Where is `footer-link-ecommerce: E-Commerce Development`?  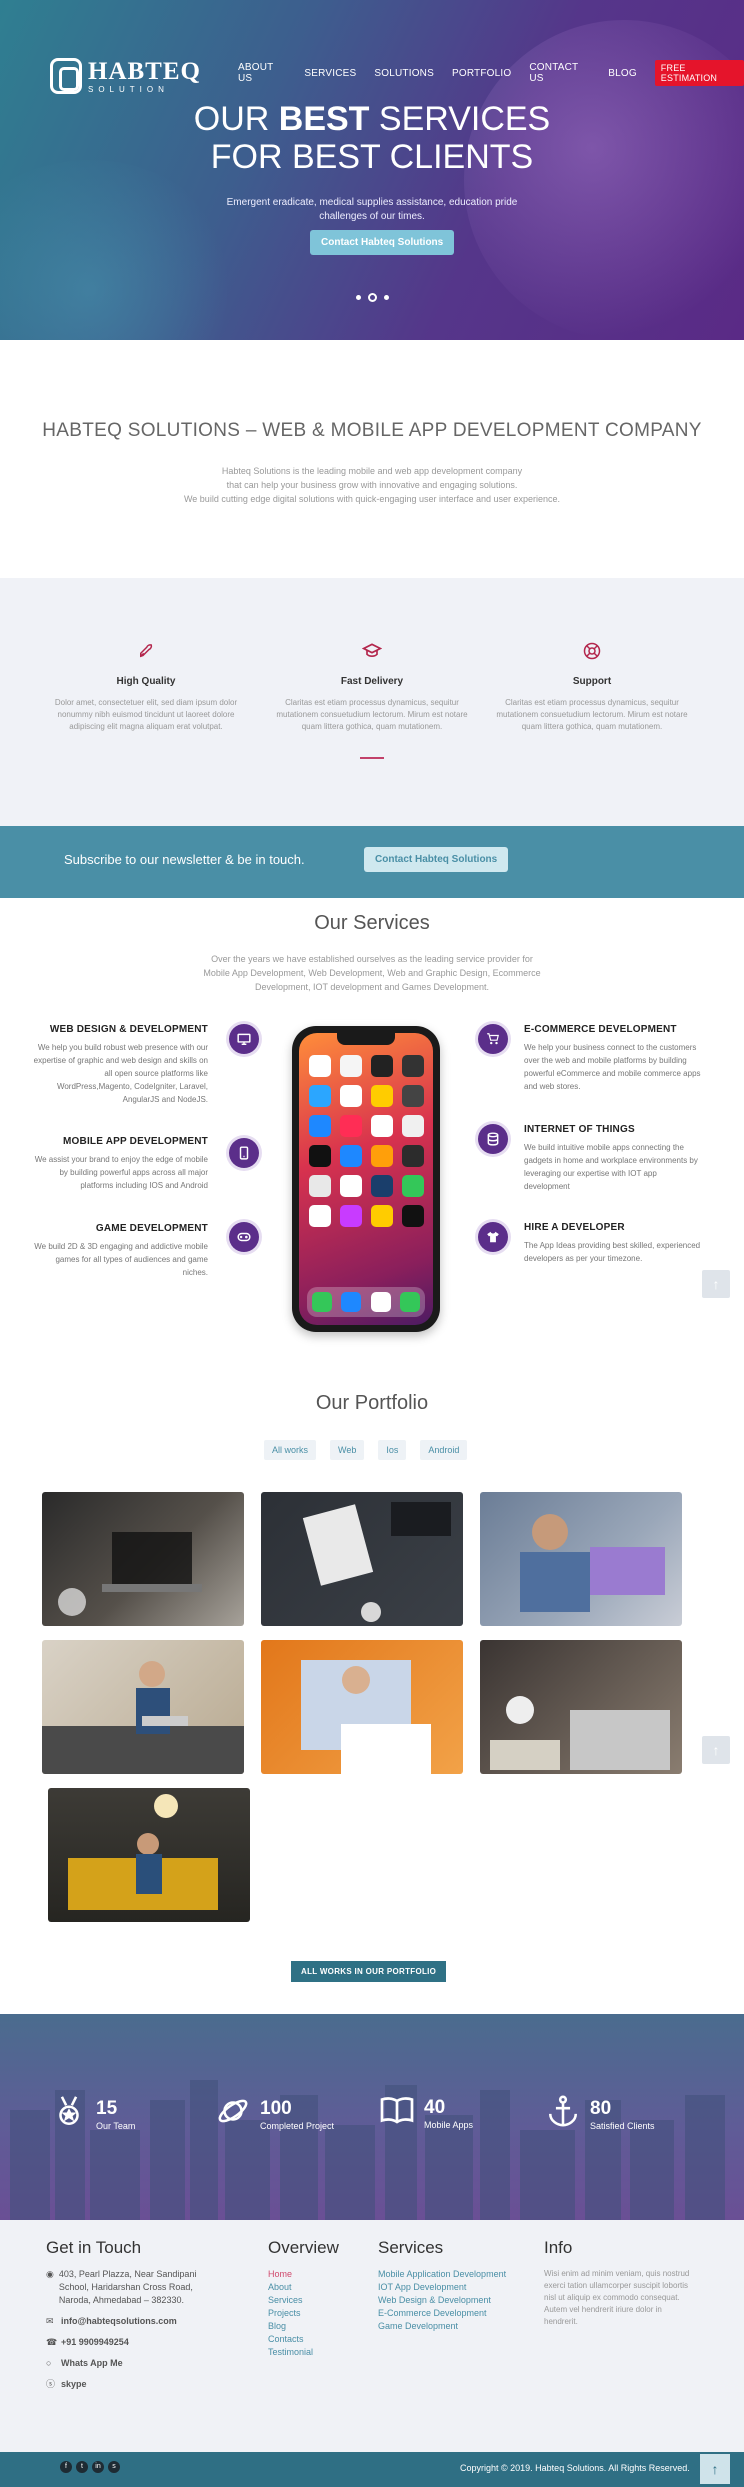 footer-link-ecommerce: E-Commerce Development is located at coordinates (442, 2313).